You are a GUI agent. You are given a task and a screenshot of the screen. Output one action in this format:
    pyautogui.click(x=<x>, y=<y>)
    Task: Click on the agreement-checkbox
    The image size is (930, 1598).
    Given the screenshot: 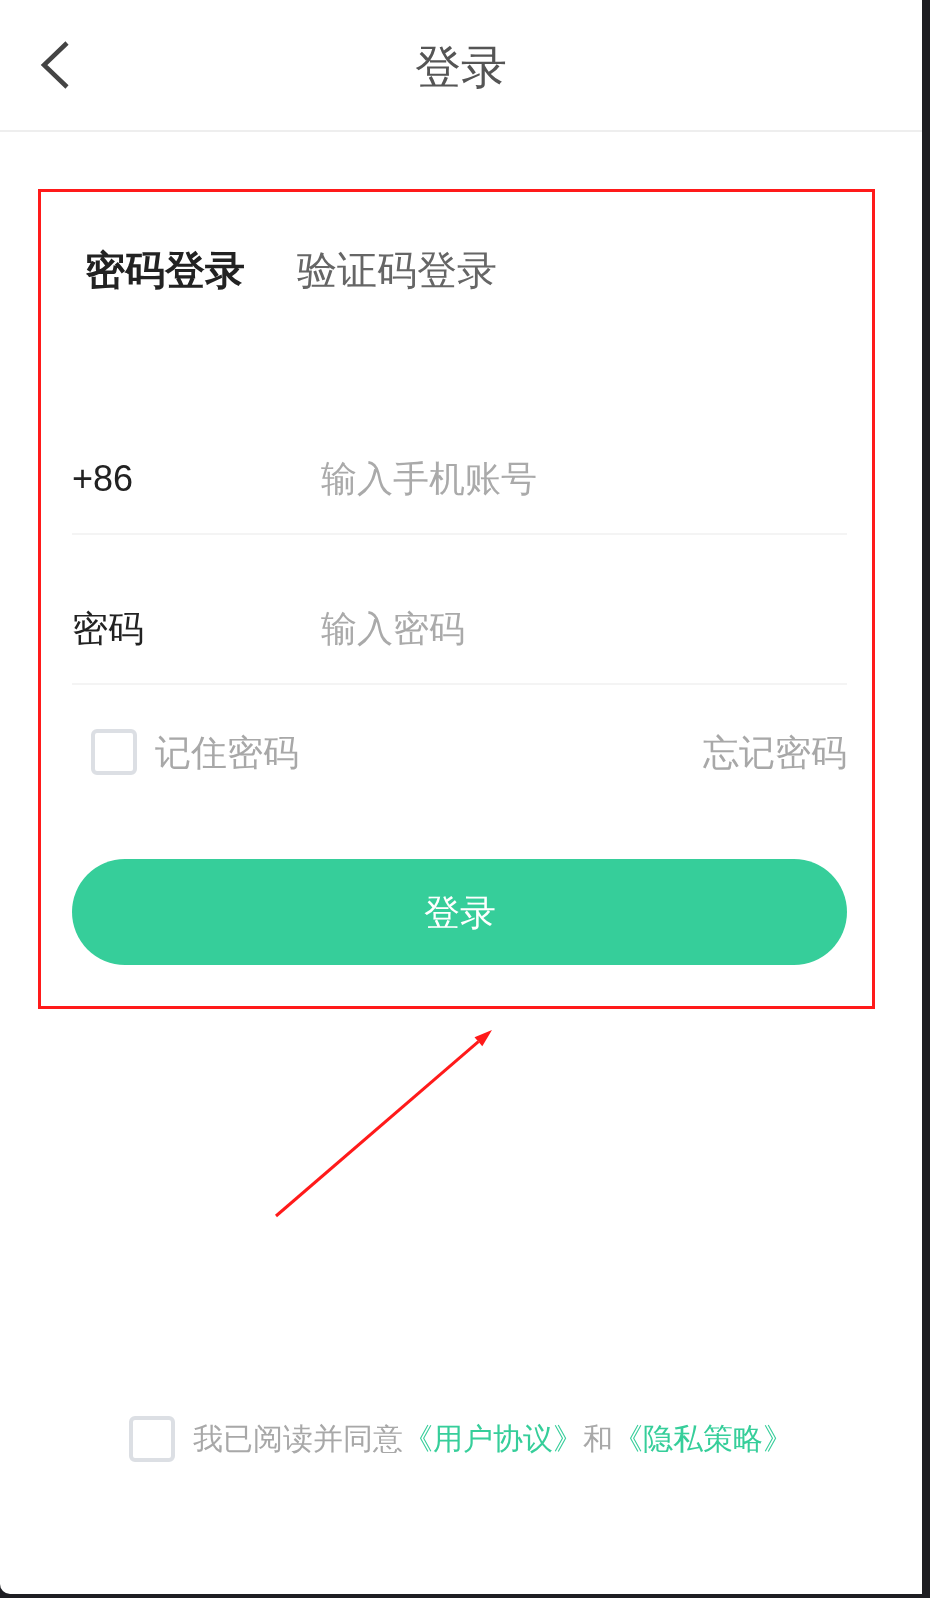 What is the action you would take?
    pyautogui.click(x=152, y=1439)
    